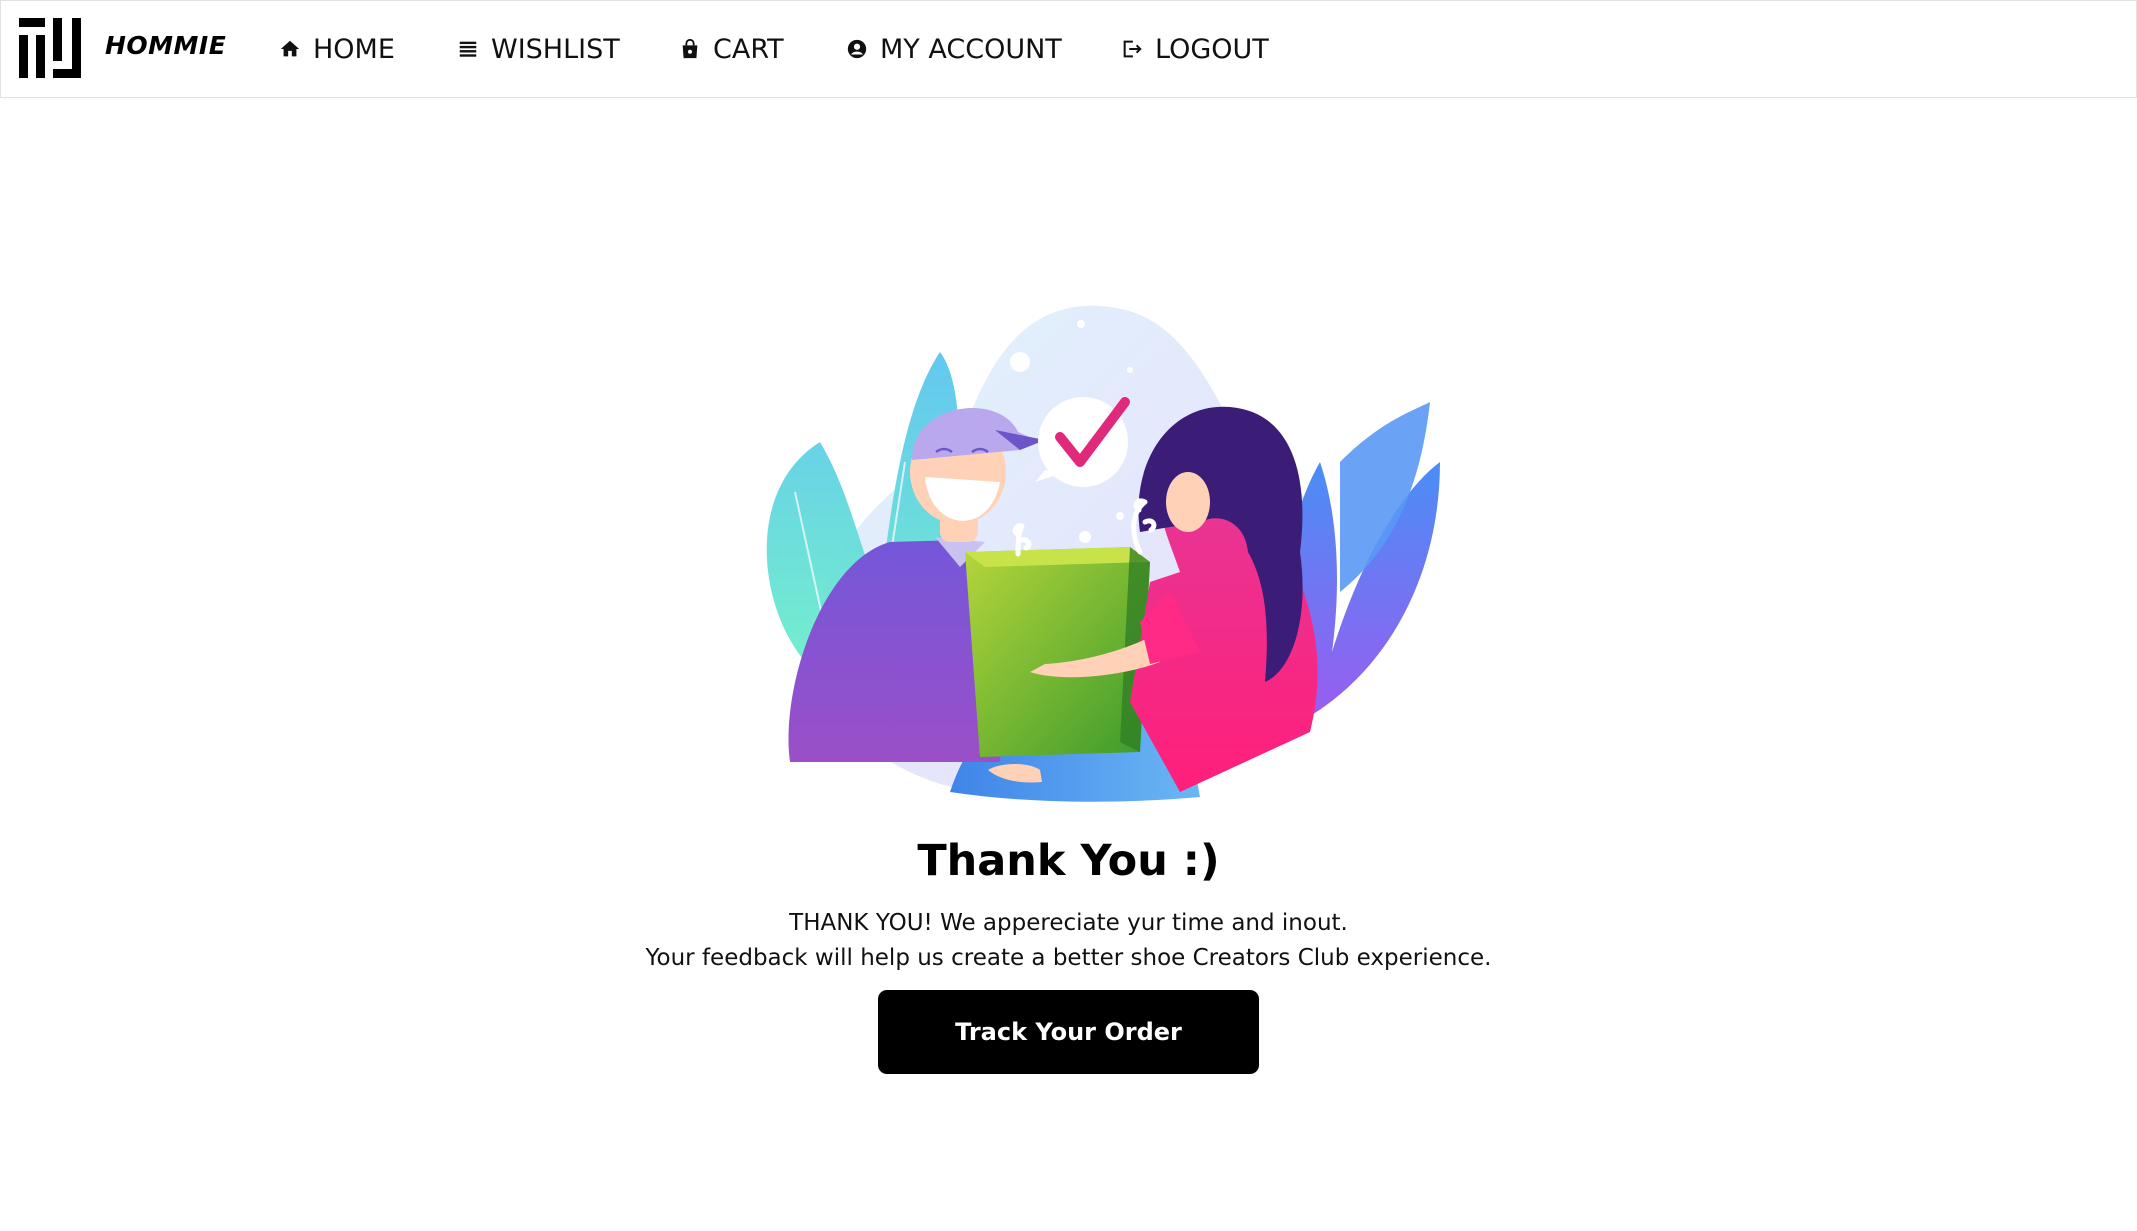 The image size is (2137, 1231). I want to click on home-icon, so click(290, 48).